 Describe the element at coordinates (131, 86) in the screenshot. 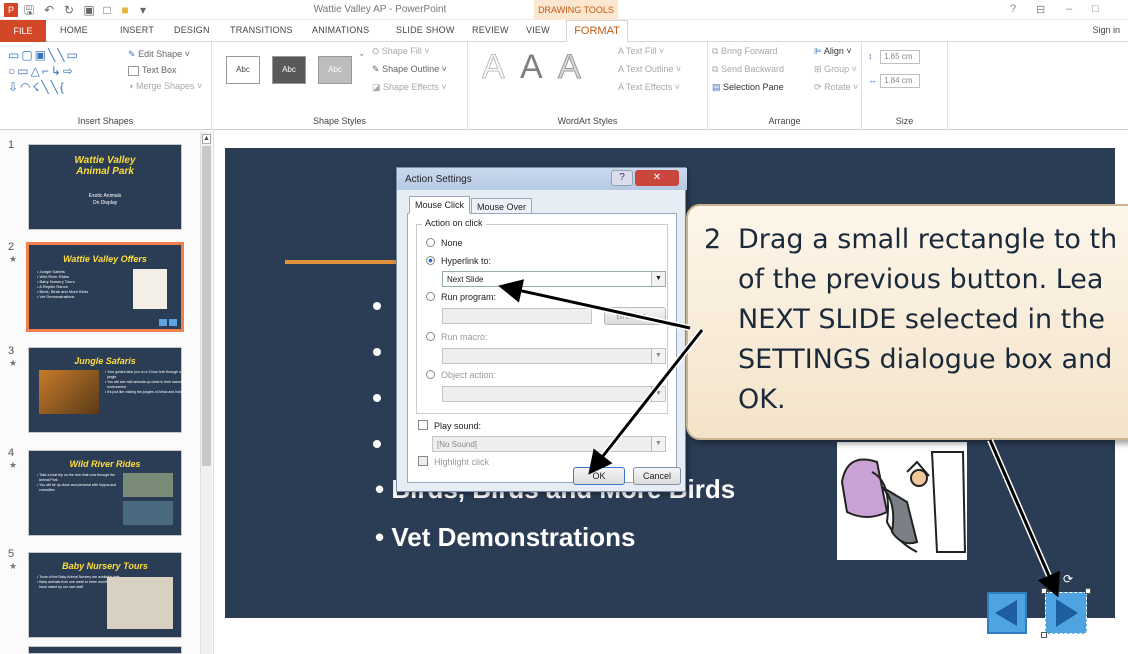

I see `merge-shapes-icon: ◑` at that location.